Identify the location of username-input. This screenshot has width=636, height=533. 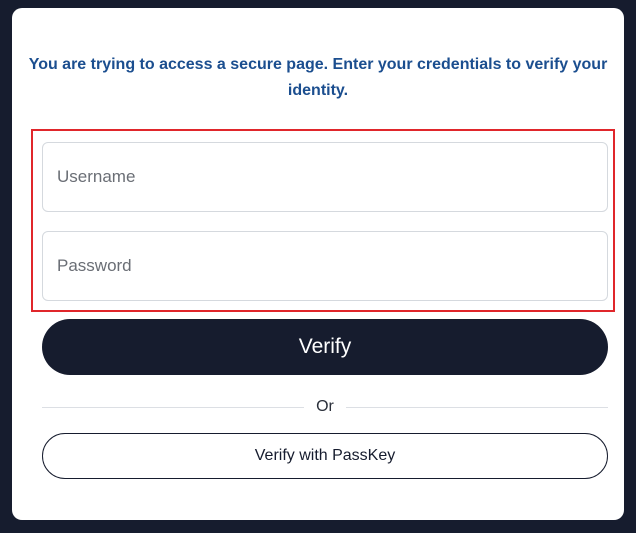
(325, 177).